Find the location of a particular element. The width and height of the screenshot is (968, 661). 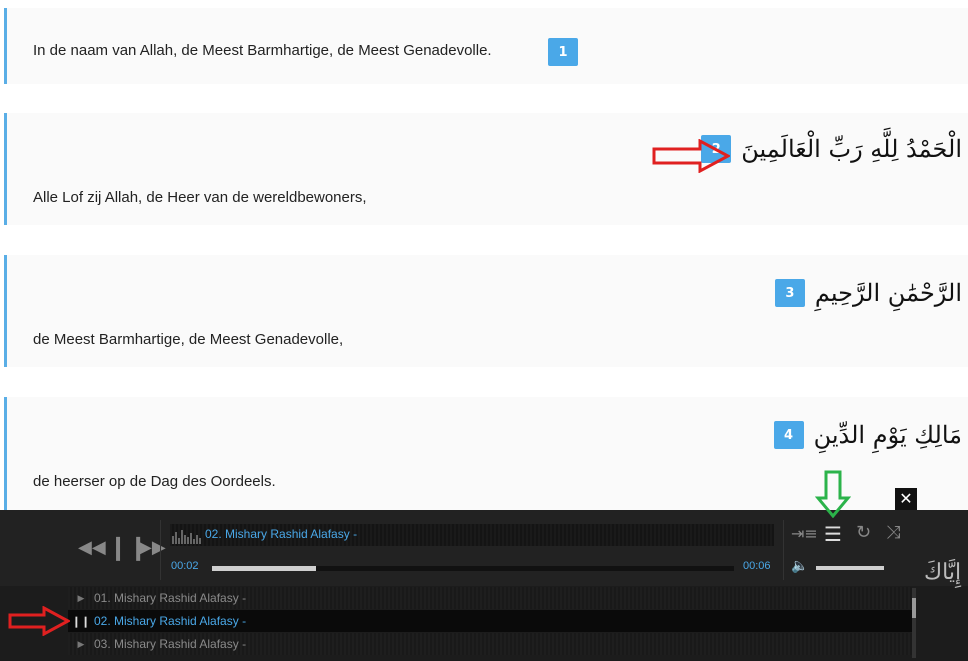

verse-translation: de heerser op de Dag des Oordeels. is located at coordinates (154, 481).